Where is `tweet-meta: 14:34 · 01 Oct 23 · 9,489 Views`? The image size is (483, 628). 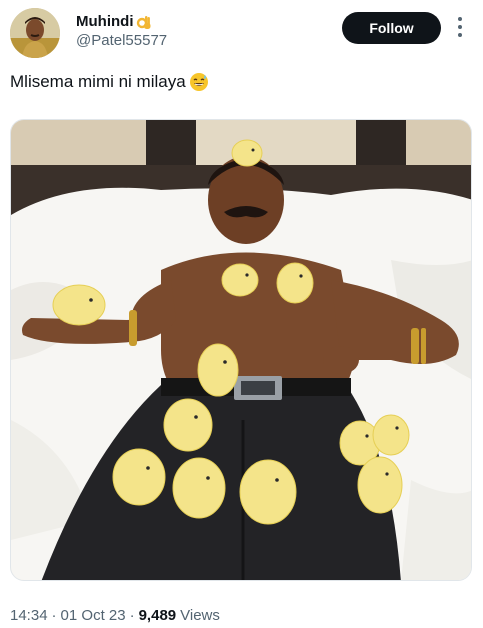 tweet-meta: 14:34 · 01 Oct 23 · 9,489 Views is located at coordinates (115, 616).